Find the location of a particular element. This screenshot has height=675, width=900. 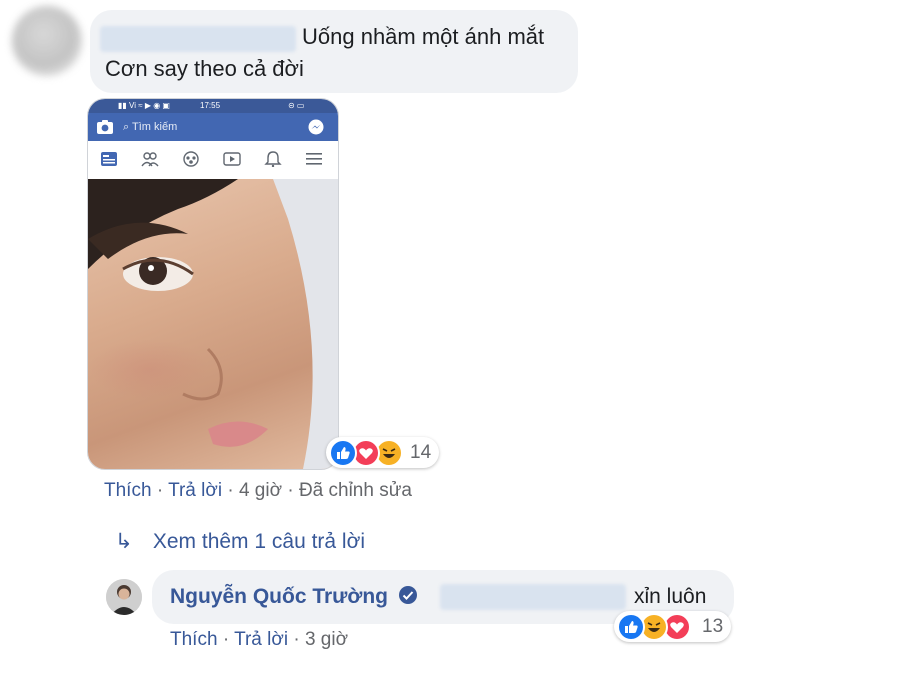

fb-search-bar: ⌕ Tìm kiếm is located at coordinates (209, 127).